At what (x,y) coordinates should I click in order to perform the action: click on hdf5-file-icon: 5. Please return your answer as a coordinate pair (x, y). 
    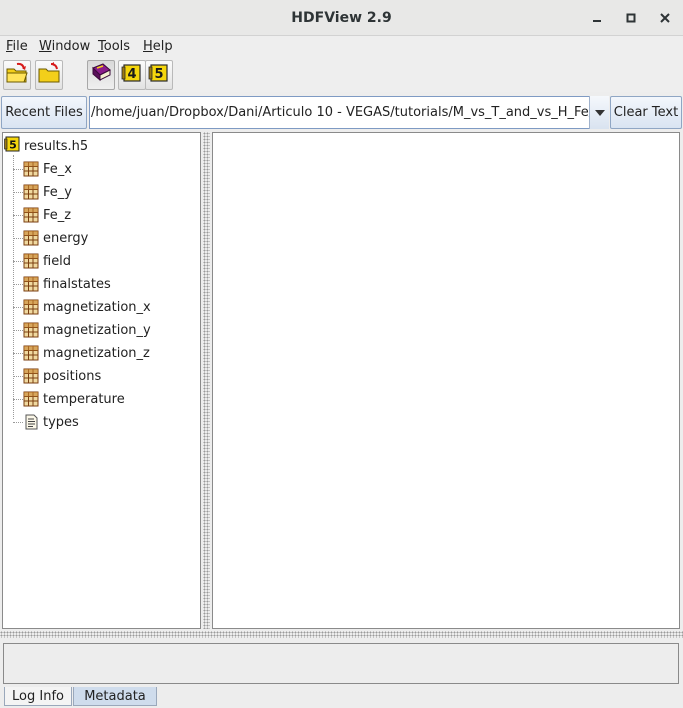
    Looking at the image, I should click on (12, 146).